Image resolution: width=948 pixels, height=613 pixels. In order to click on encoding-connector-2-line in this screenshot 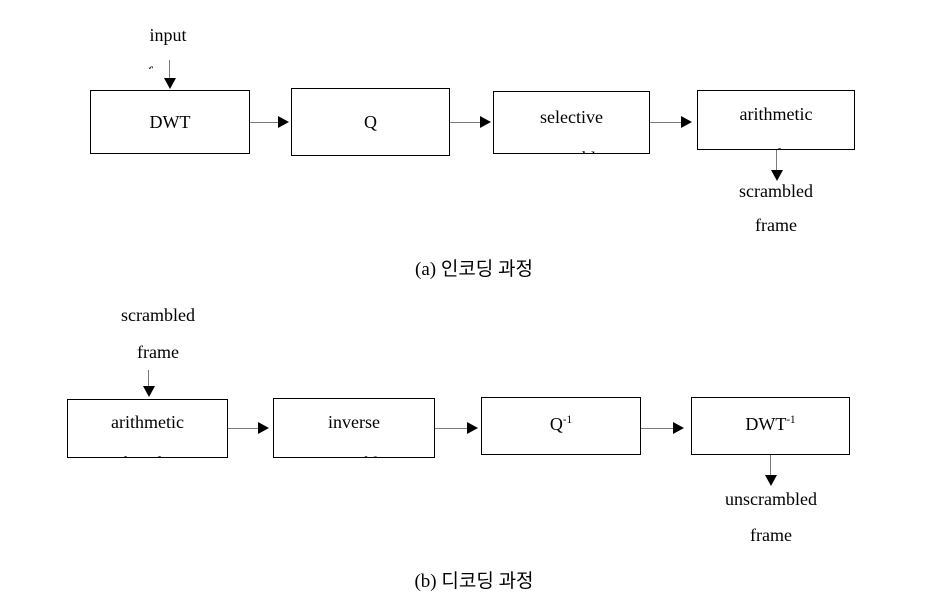, I will do `click(466, 122)`.